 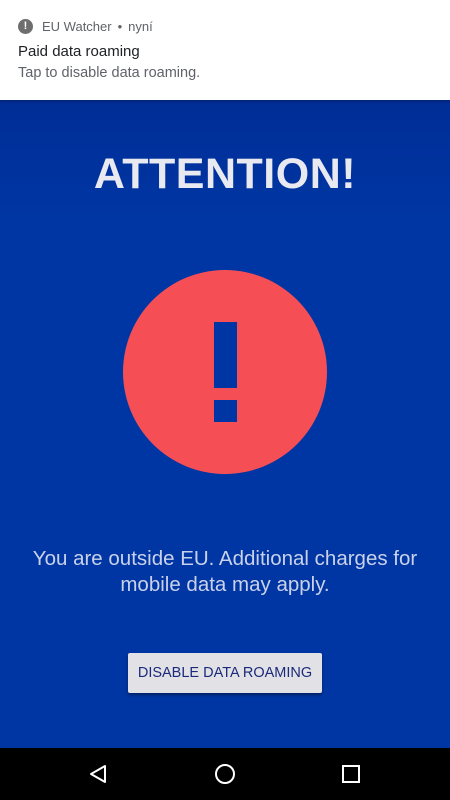 I want to click on exclamation-dot, so click(x=225, y=411).